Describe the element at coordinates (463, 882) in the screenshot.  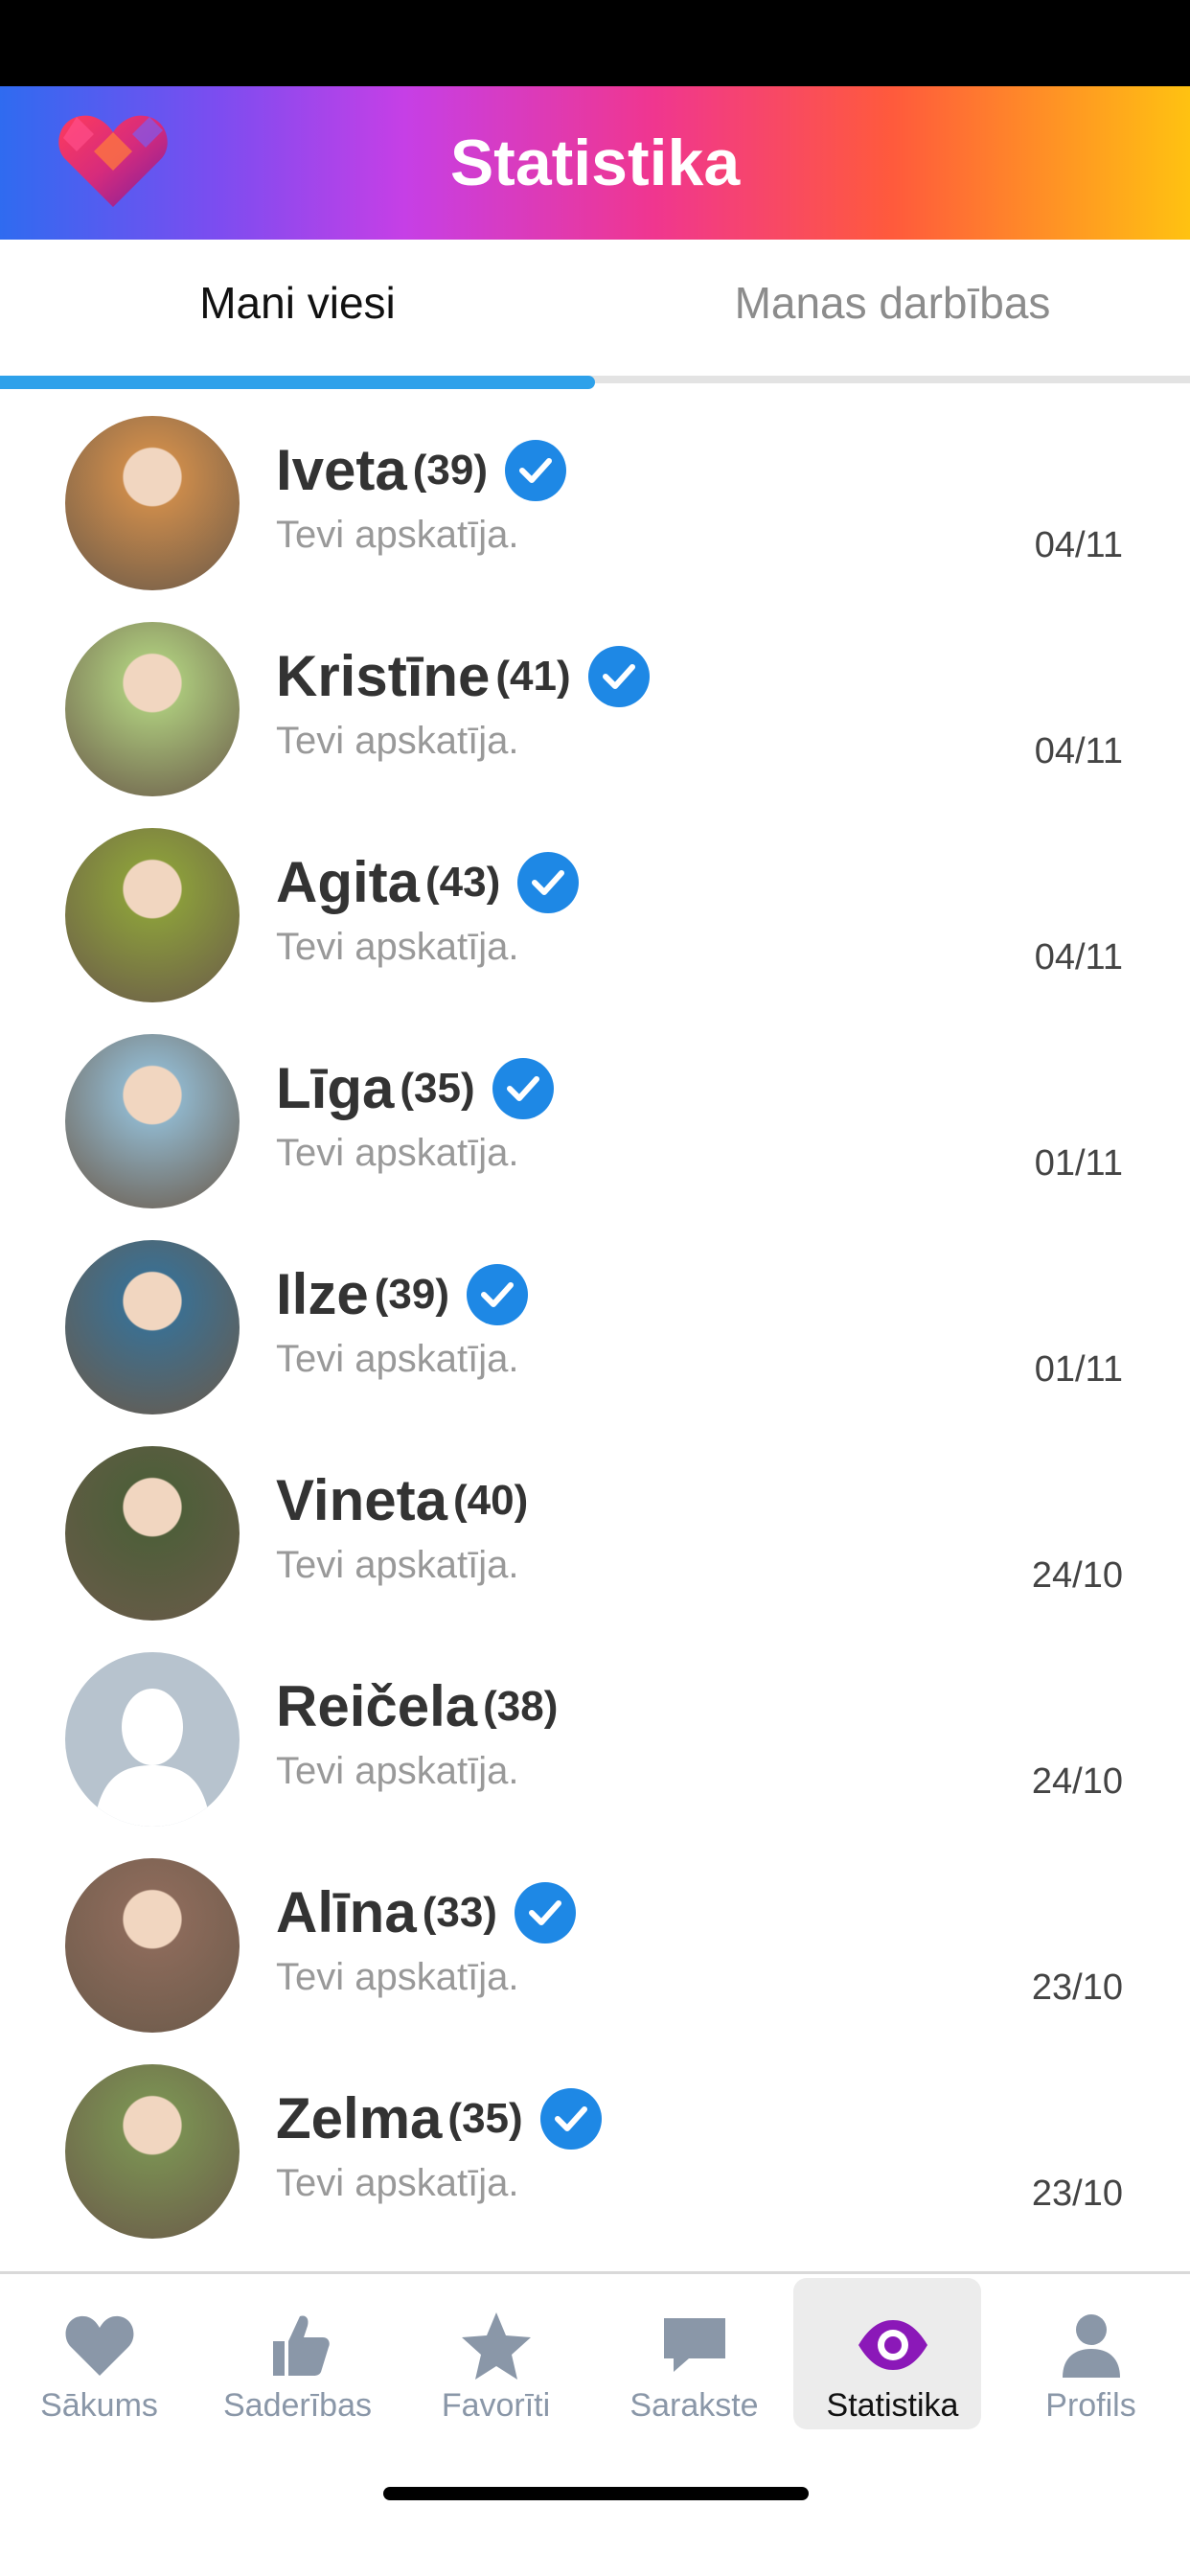
I see `visitor-age: (43)` at that location.